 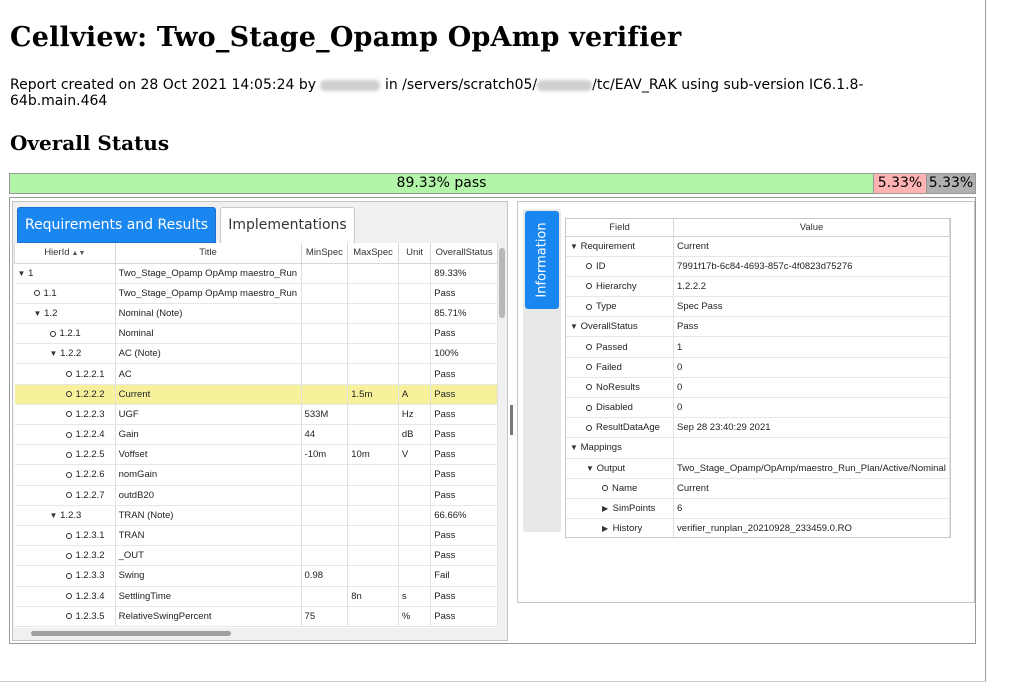 I want to click on info-row: ResultDataAge Sep 28 23:40:29 2021, so click(x=758, y=428).